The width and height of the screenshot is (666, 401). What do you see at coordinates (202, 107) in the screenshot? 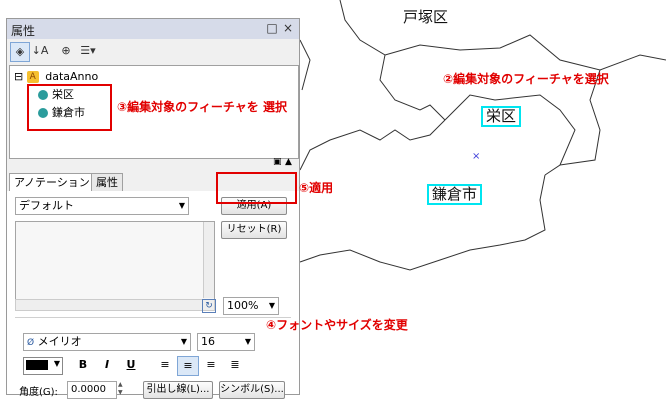
I see `note-step3: ③編集対象のフィーチャを 選択` at bounding box center [202, 107].